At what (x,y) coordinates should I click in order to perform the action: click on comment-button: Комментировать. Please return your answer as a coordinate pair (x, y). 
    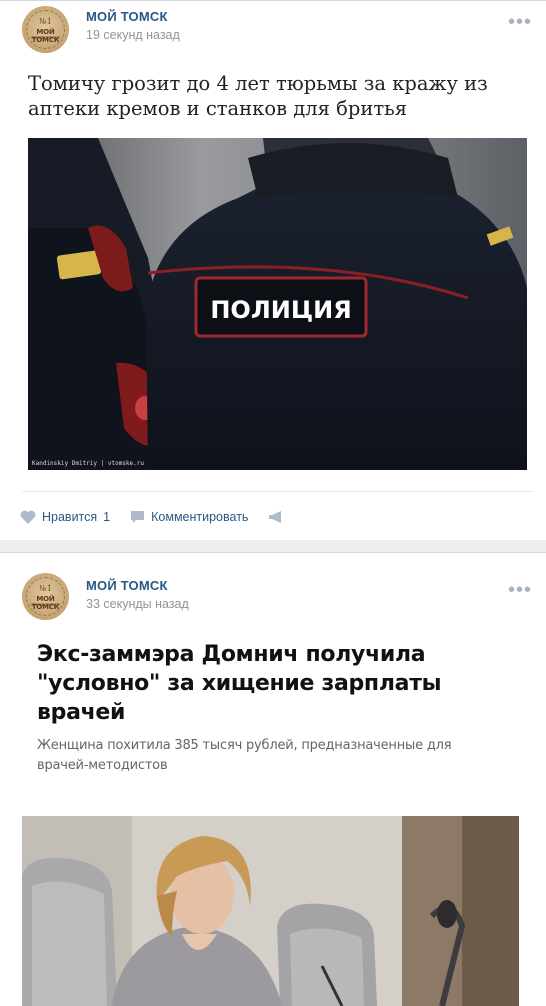
    Looking at the image, I should click on (189, 517).